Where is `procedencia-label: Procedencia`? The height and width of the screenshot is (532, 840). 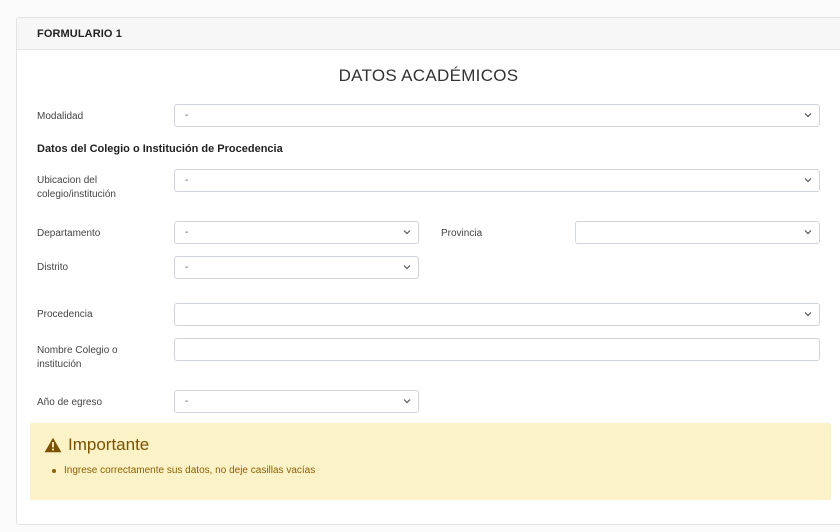
procedencia-label: Procedencia is located at coordinates (65, 314).